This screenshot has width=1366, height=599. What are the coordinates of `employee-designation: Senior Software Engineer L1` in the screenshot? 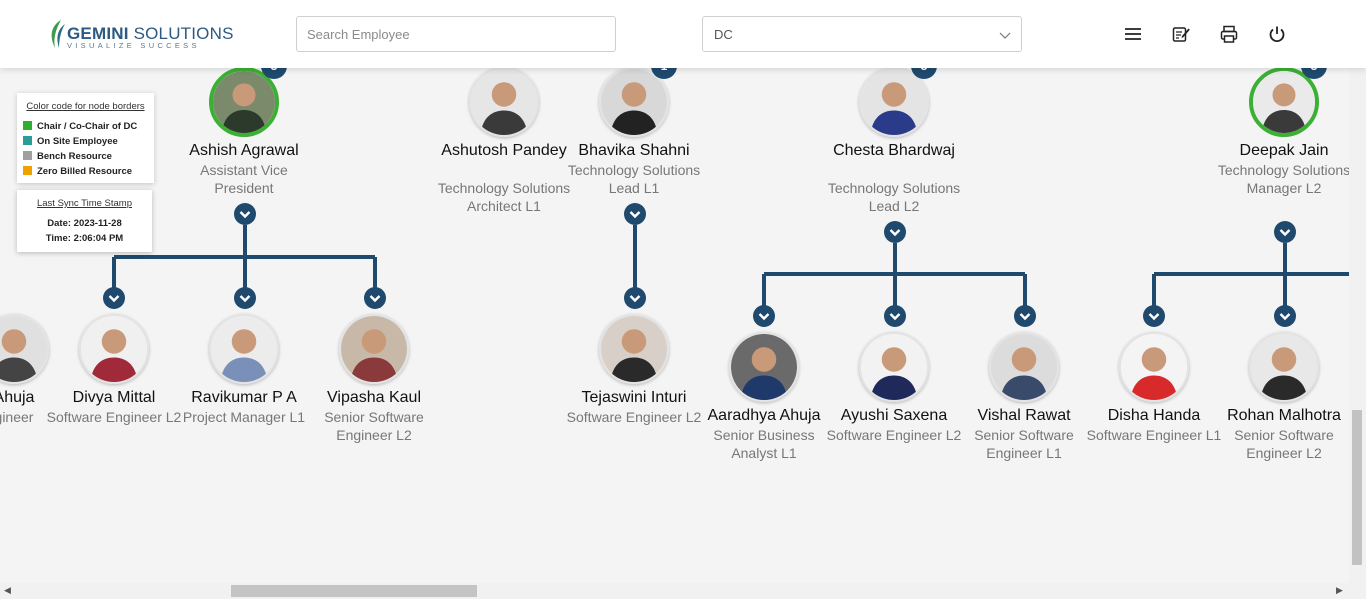 It's located at (1024, 444).